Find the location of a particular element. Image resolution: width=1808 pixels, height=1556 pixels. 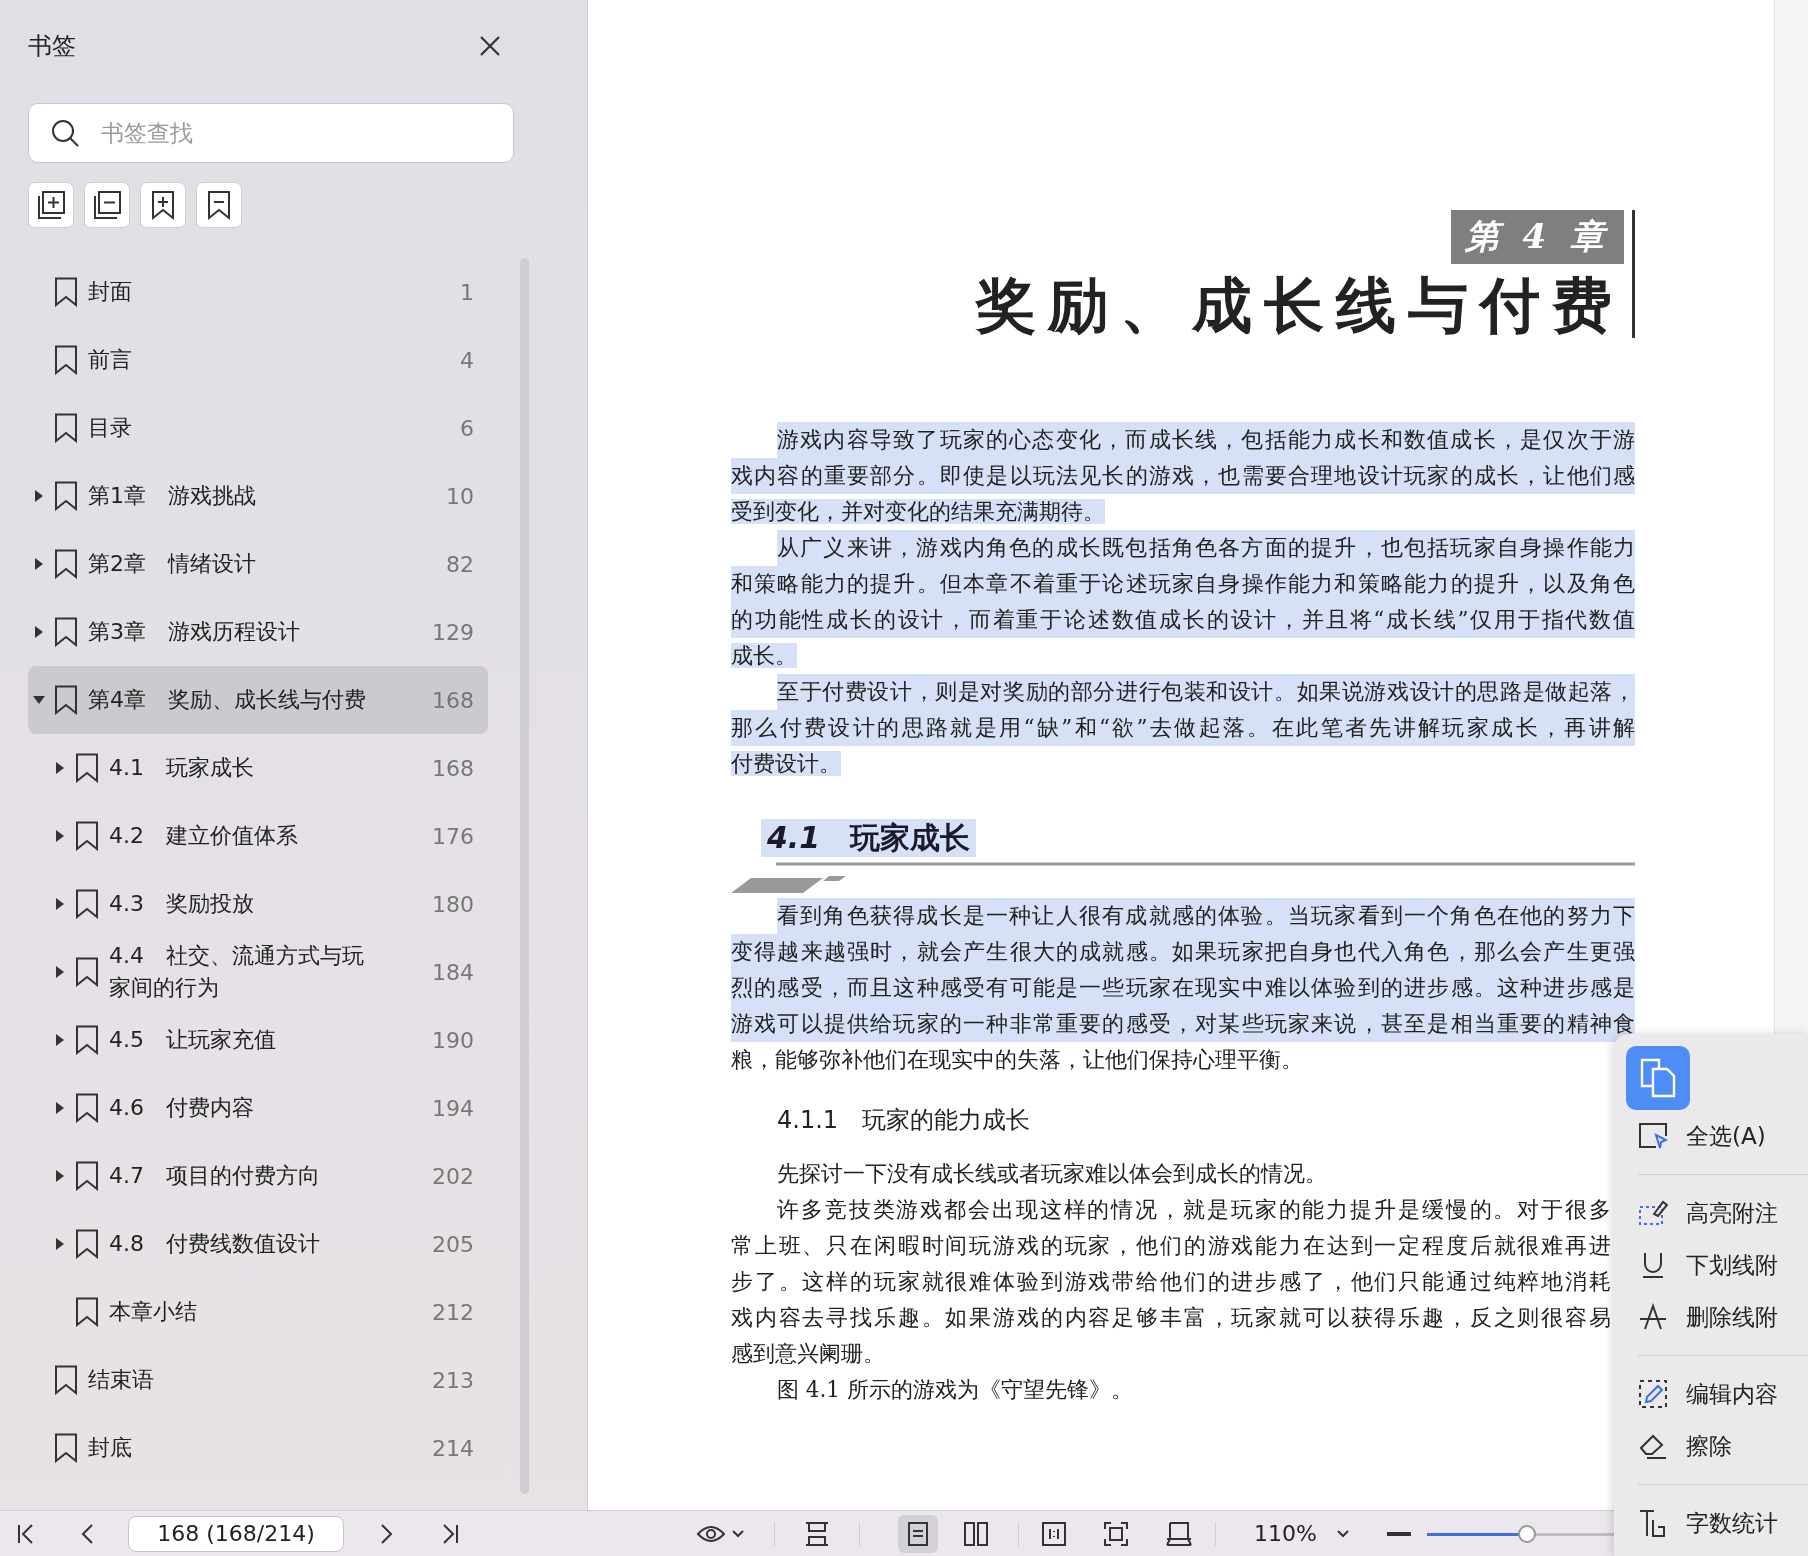

bookmark-item: 第1章 游戏挑战 10 is located at coordinates (258, 496).